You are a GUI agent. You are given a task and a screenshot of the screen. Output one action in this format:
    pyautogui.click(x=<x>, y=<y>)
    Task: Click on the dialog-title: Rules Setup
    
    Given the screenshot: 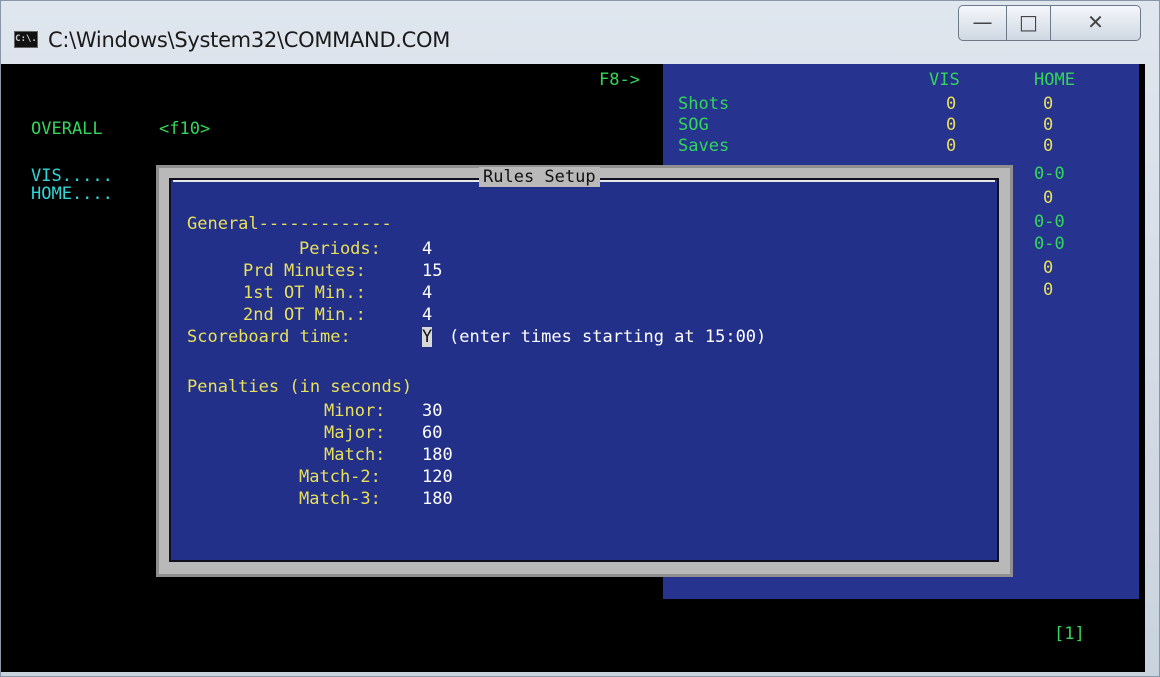 What is the action you would take?
    pyautogui.click(x=539, y=177)
    